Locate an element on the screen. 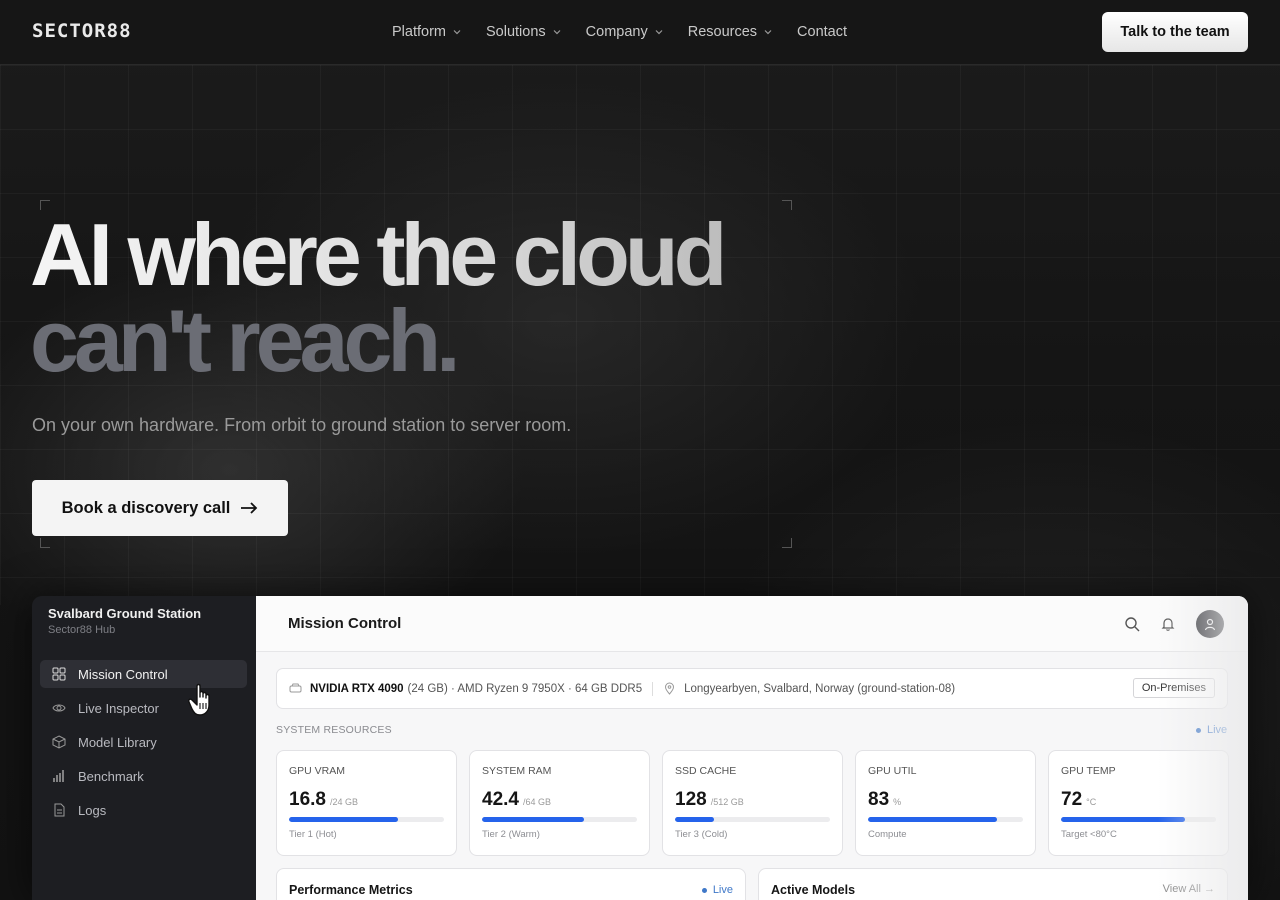 The height and width of the screenshot is (900, 1280). card-value: 16.8 is located at coordinates (307, 799).